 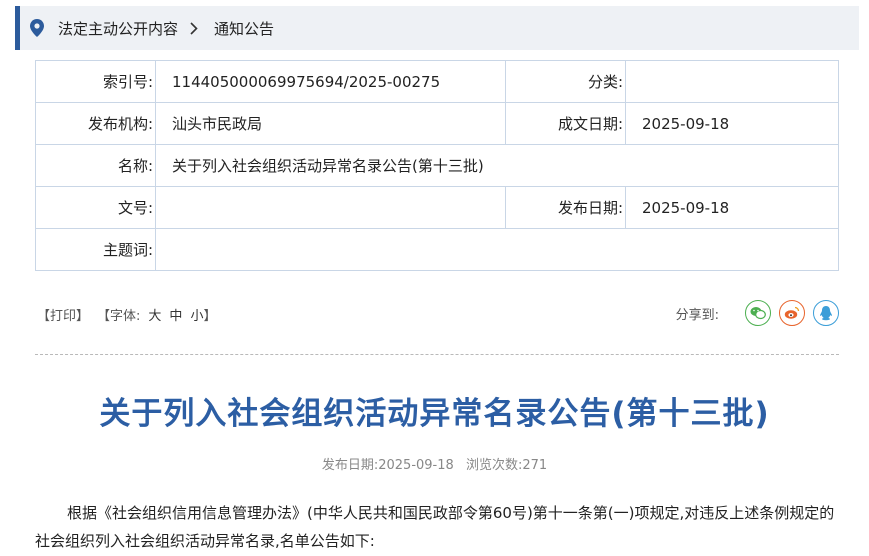 I want to click on name-label: 名称:, so click(x=95, y=165).